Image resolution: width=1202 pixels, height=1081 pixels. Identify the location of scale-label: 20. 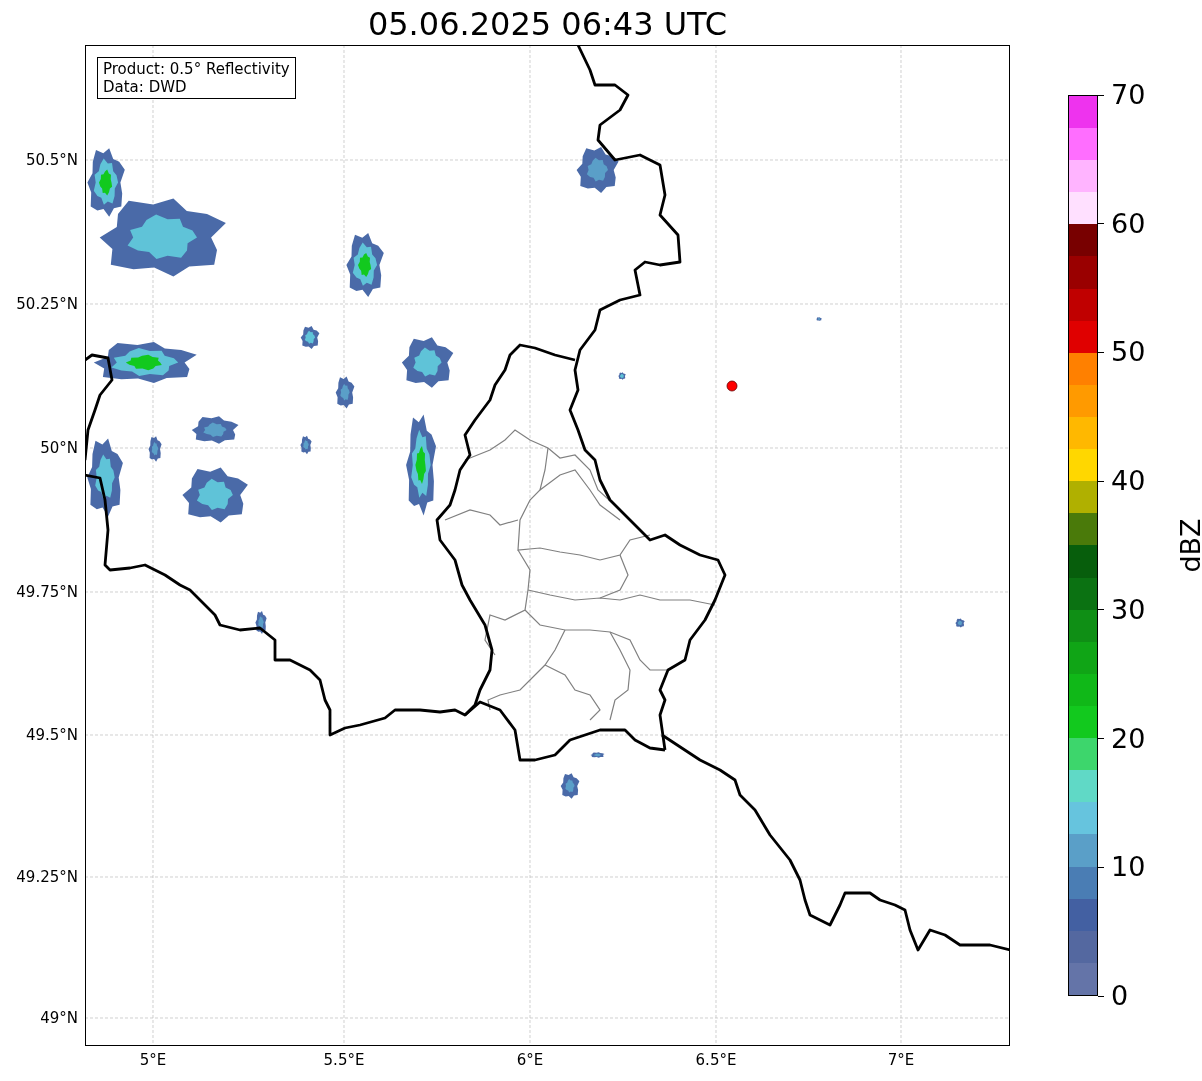
(1128, 738).